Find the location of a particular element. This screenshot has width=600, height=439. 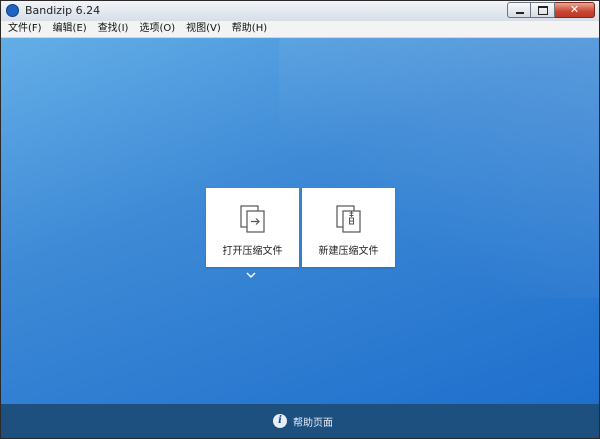

bandizip-logo-icon is located at coordinates (12, 10).